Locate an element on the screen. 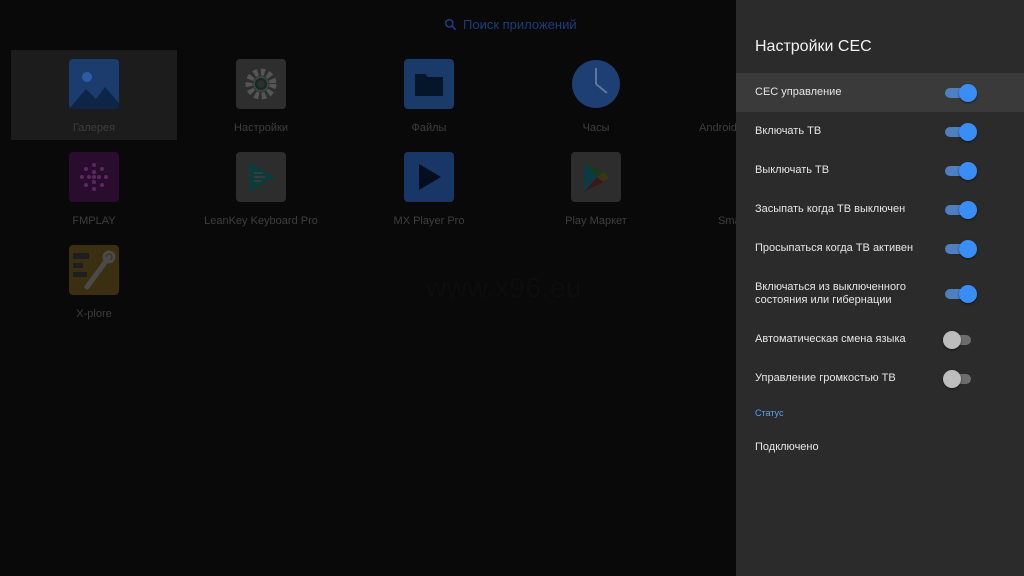 This screenshot has width=1024, height=576. setting-label: Включать ТВ is located at coordinates (788, 131).